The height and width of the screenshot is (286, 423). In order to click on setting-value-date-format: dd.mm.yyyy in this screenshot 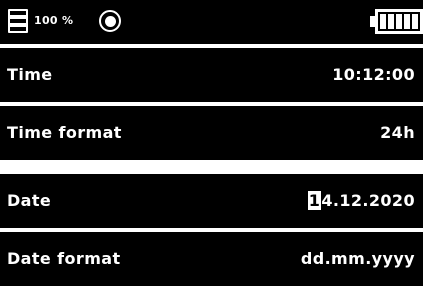, I will do `click(357, 258)`.